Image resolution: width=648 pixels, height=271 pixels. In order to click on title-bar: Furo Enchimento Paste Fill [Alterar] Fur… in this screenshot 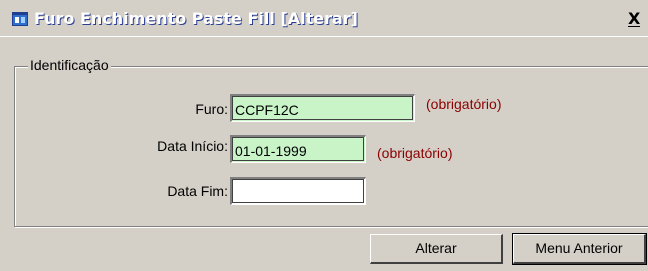, I will do `click(324, 18)`.